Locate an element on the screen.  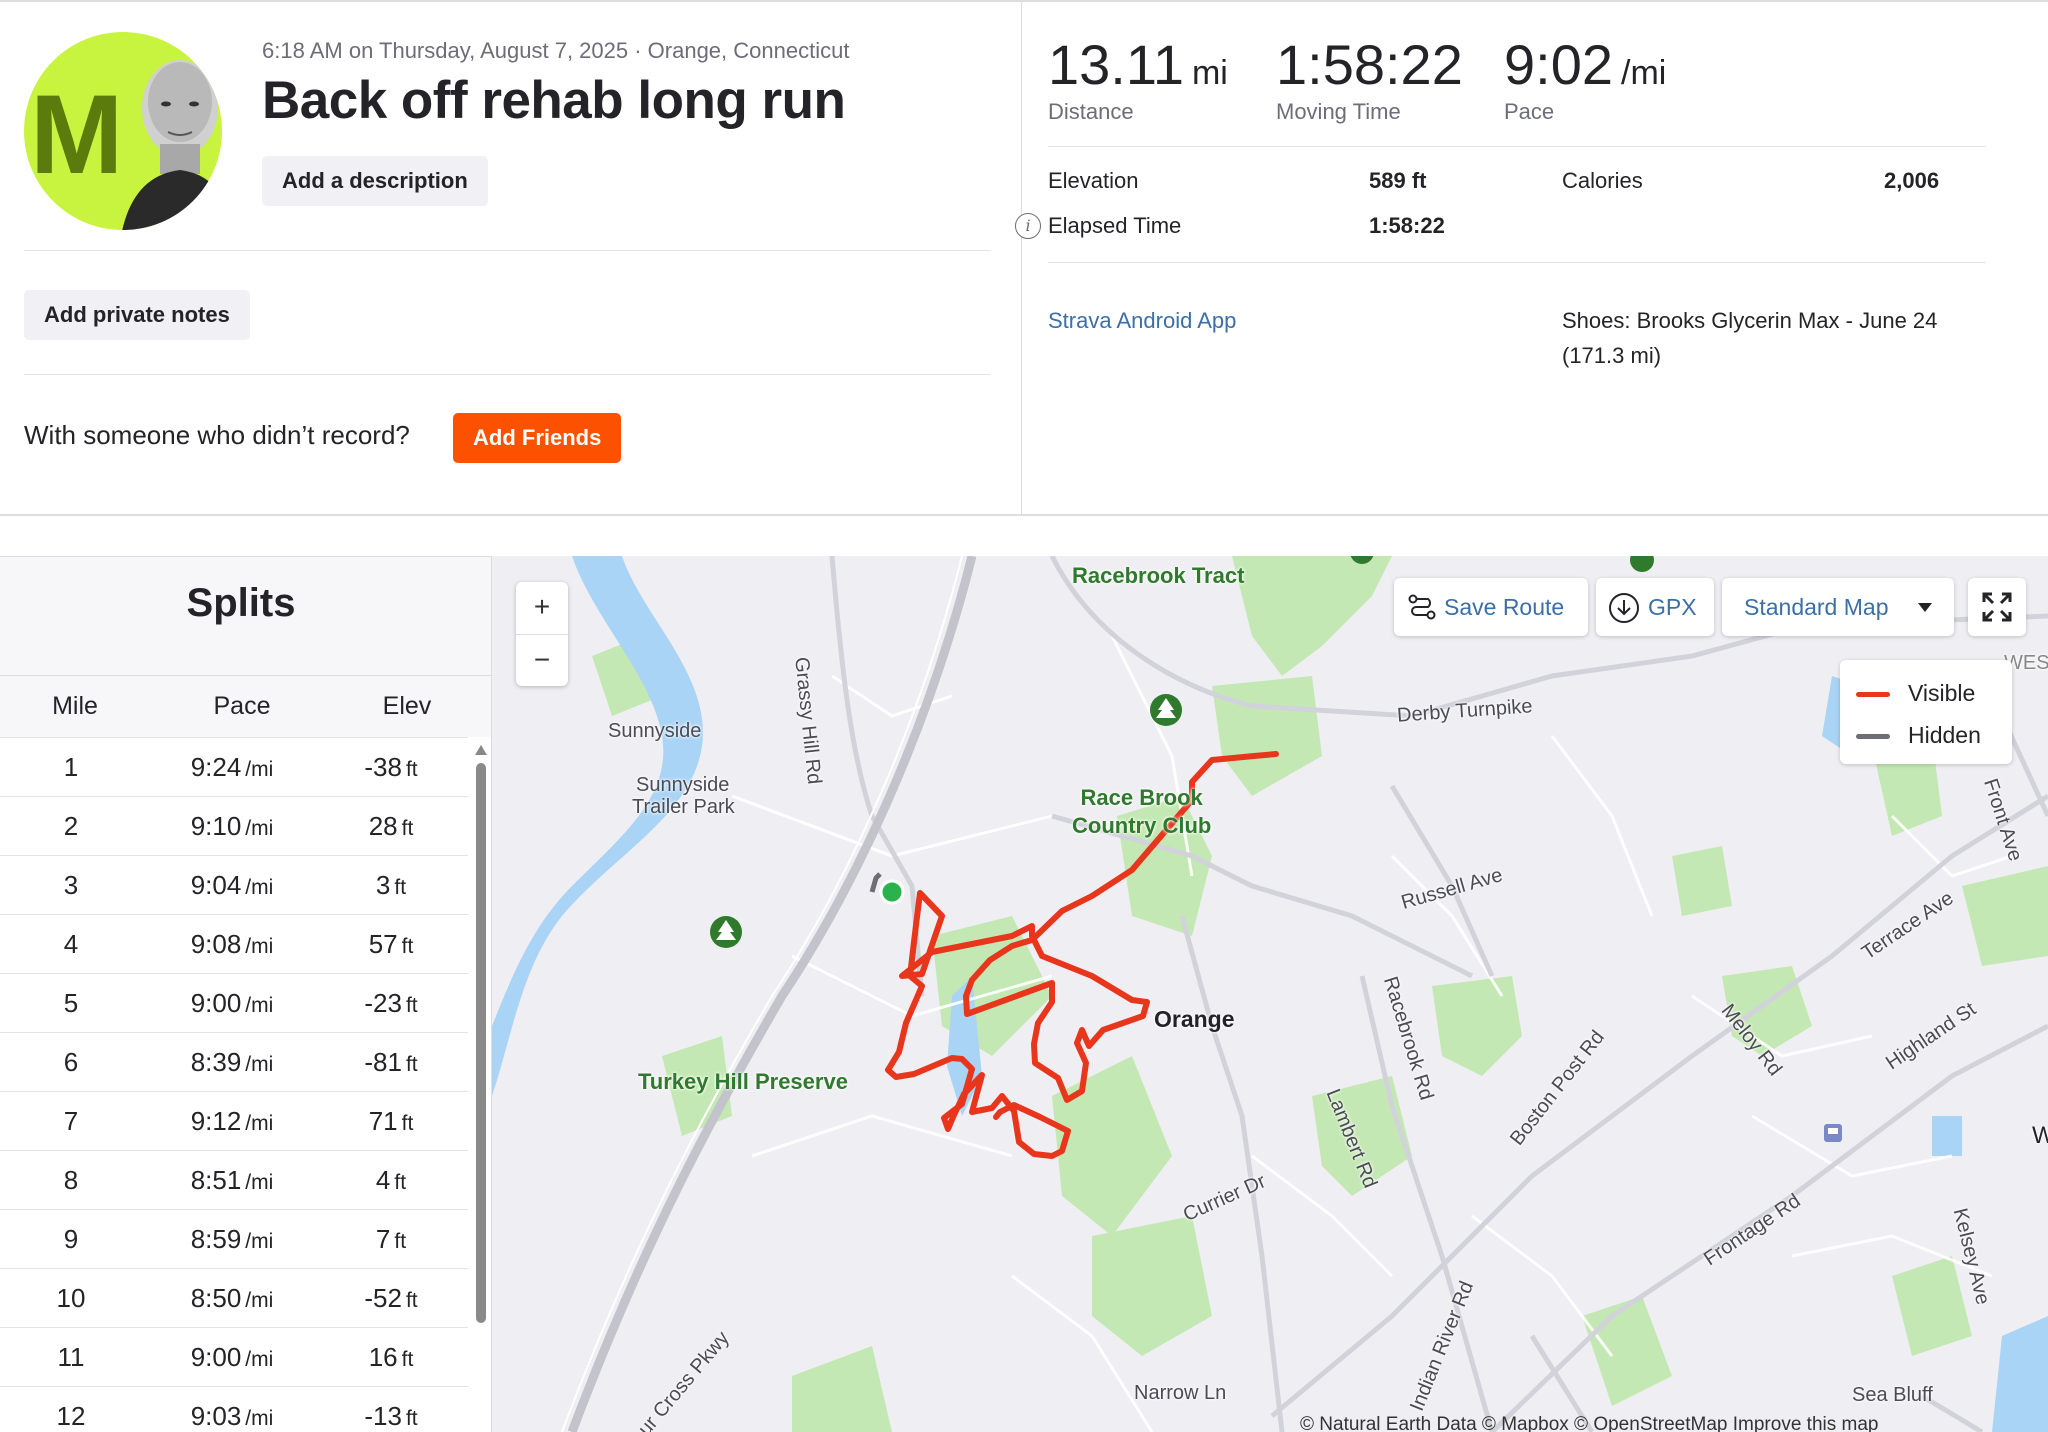
split-pace: 9:03/mi is located at coordinates (232, 1416).